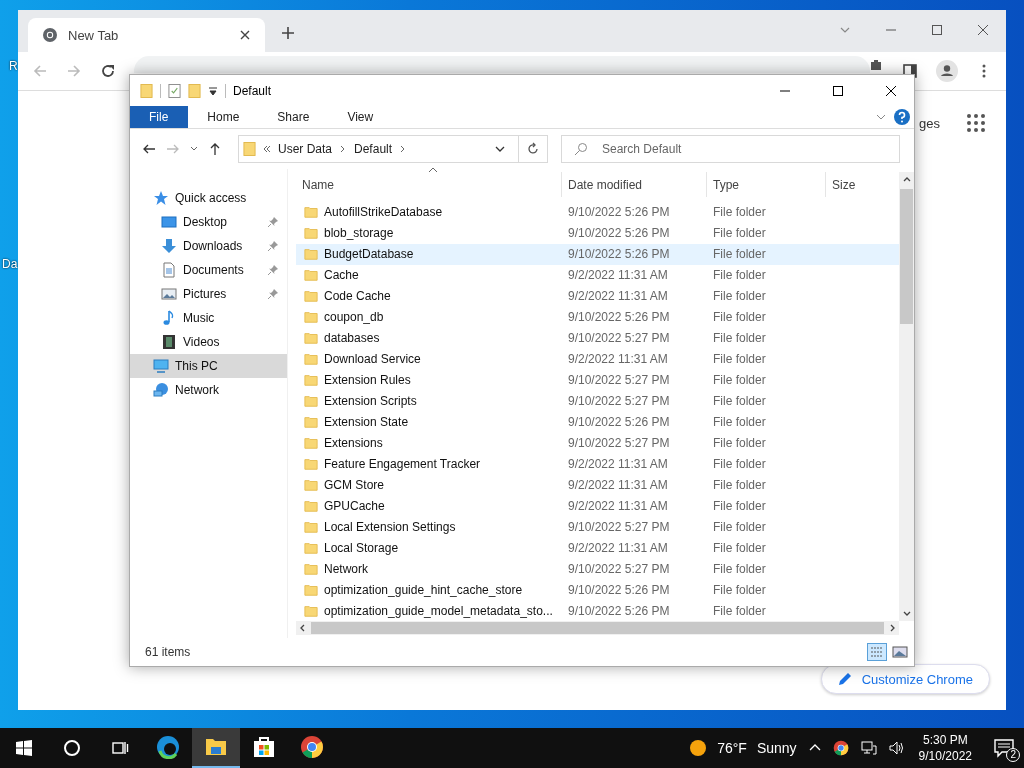 The width and height of the screenshot is (1024, 768). I want to click on ribbon-tab: Share, so click(293, 117).